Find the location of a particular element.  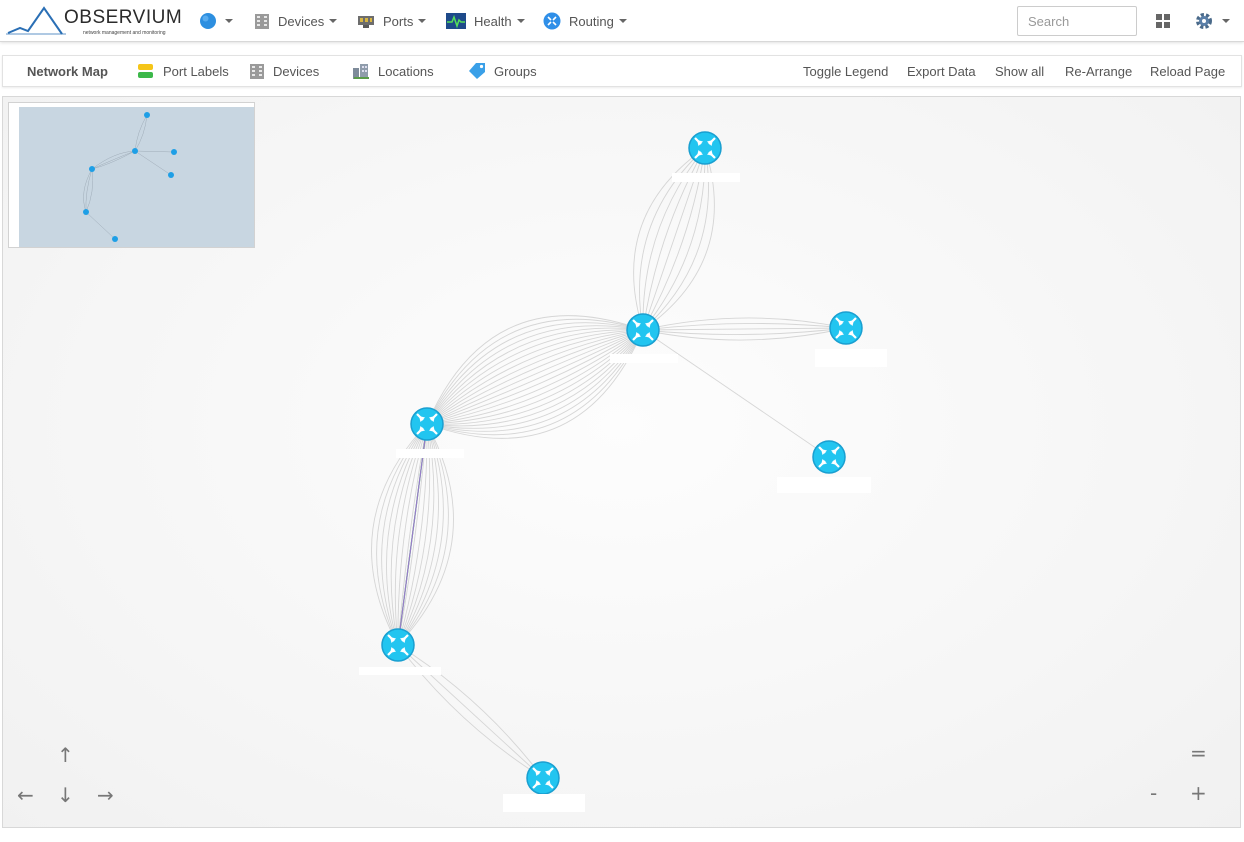

arrow-left-icon: ← is located at coordinates (25, 795).